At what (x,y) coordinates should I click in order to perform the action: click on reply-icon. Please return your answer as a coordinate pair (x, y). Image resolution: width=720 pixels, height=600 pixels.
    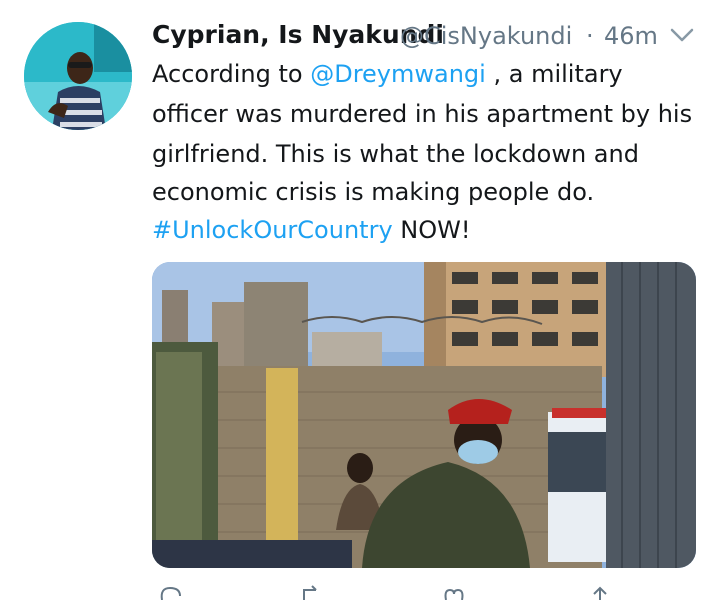
    Looking at the image, I should click on (170, 592).